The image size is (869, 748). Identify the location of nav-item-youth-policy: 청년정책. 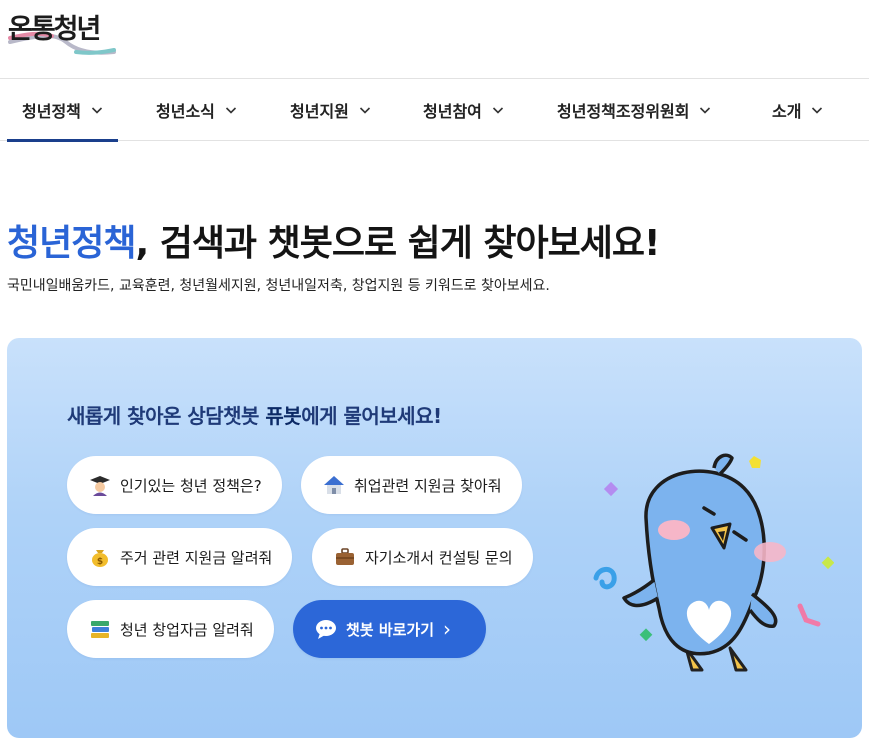
(62, 110).